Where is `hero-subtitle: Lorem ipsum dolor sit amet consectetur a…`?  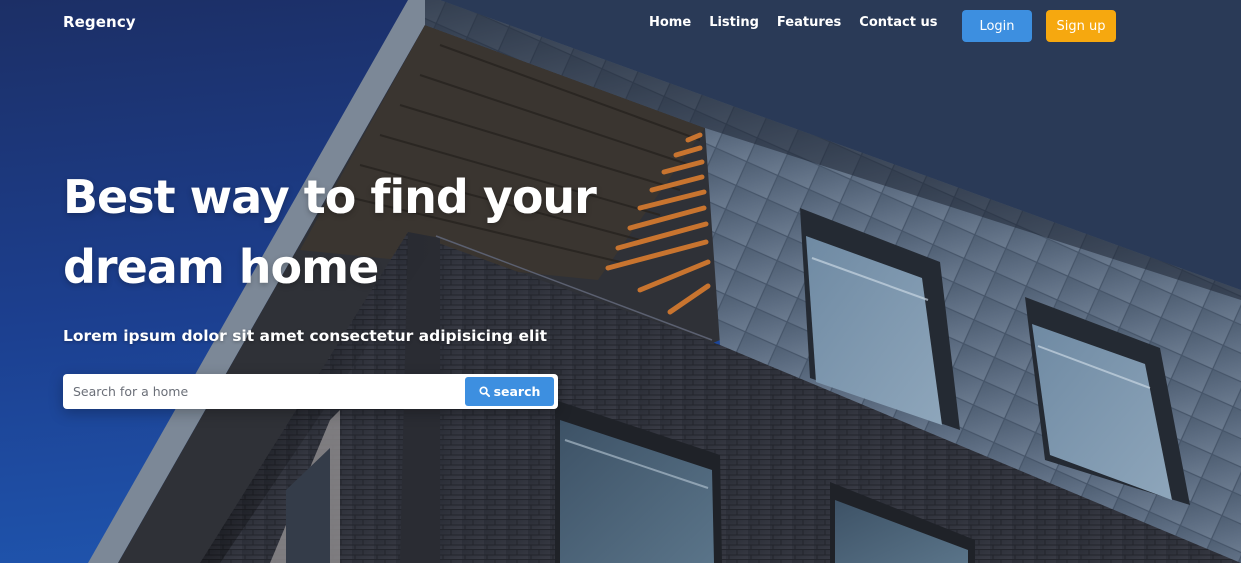
hero-subtitle: Lorem ipsum dolor sit amet consectetur a… is located at coordinates (305, 336).